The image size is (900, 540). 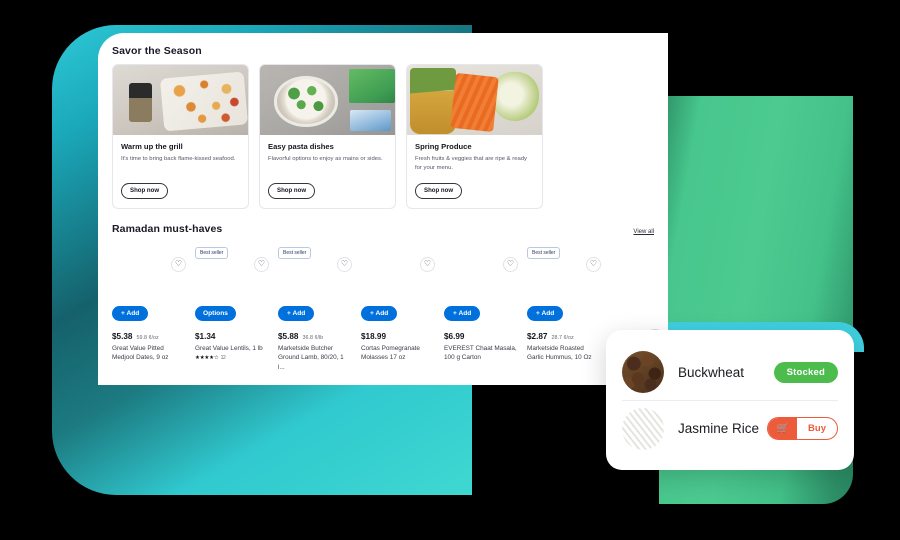 I want to click on grill-image, so click(x=180, y=100).